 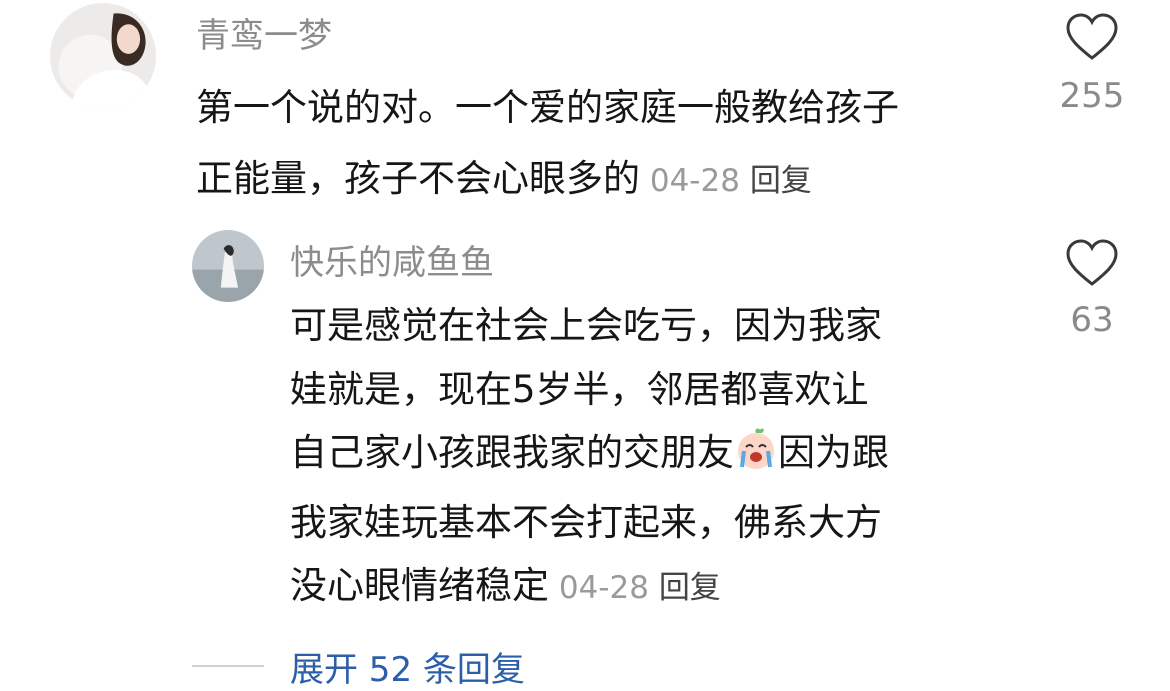 I want to click on reply-date: 04-28, so click(x=604, y=588).